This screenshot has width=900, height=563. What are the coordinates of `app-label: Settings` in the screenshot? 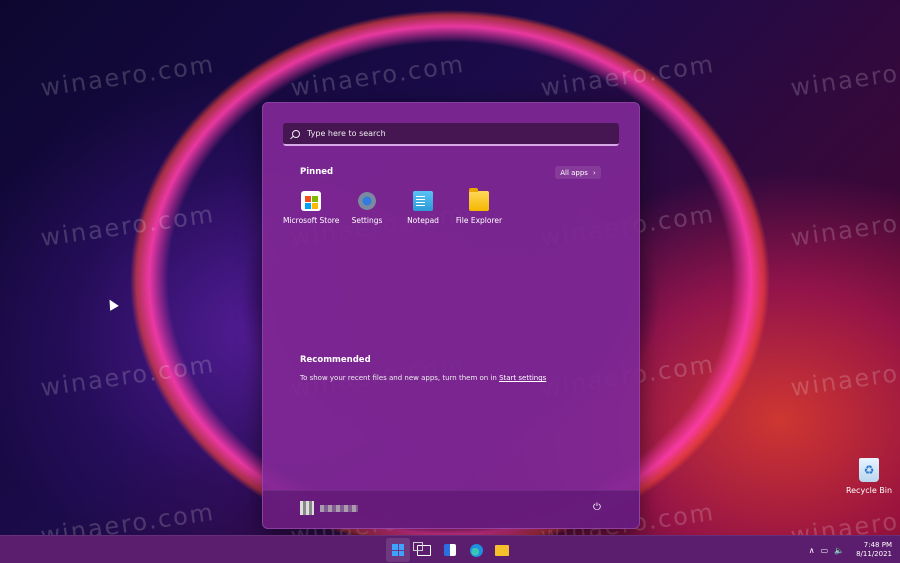 It's located at (367, 220).